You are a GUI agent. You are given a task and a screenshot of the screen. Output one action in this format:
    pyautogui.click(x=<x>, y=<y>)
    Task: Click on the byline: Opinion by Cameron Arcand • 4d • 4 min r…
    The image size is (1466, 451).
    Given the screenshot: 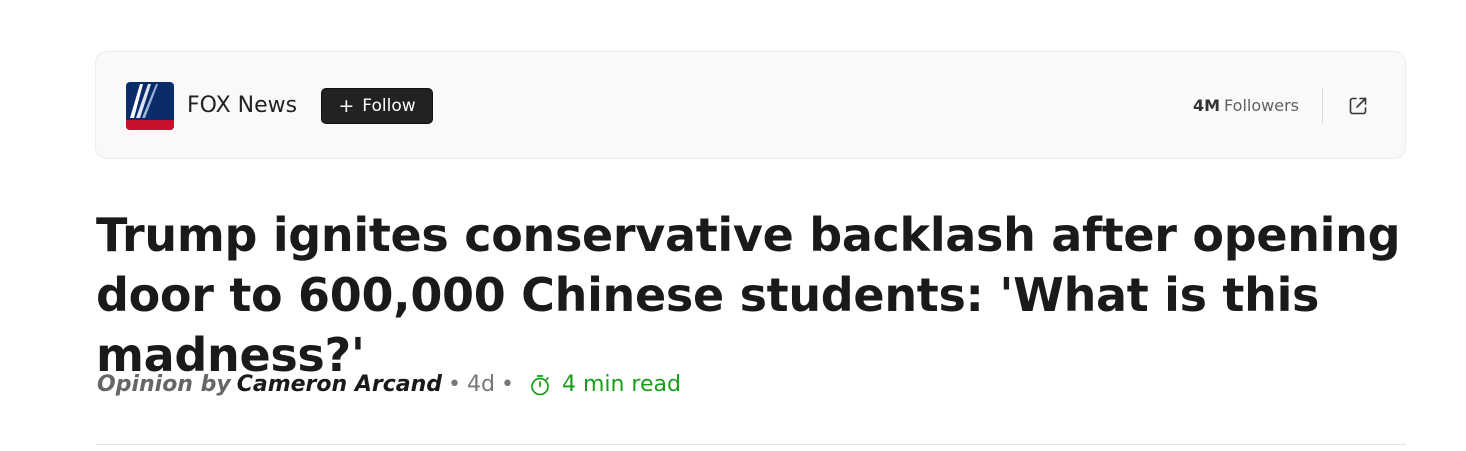 What is the action you would take?
    pyautogui.click(x=389, y=385)
    